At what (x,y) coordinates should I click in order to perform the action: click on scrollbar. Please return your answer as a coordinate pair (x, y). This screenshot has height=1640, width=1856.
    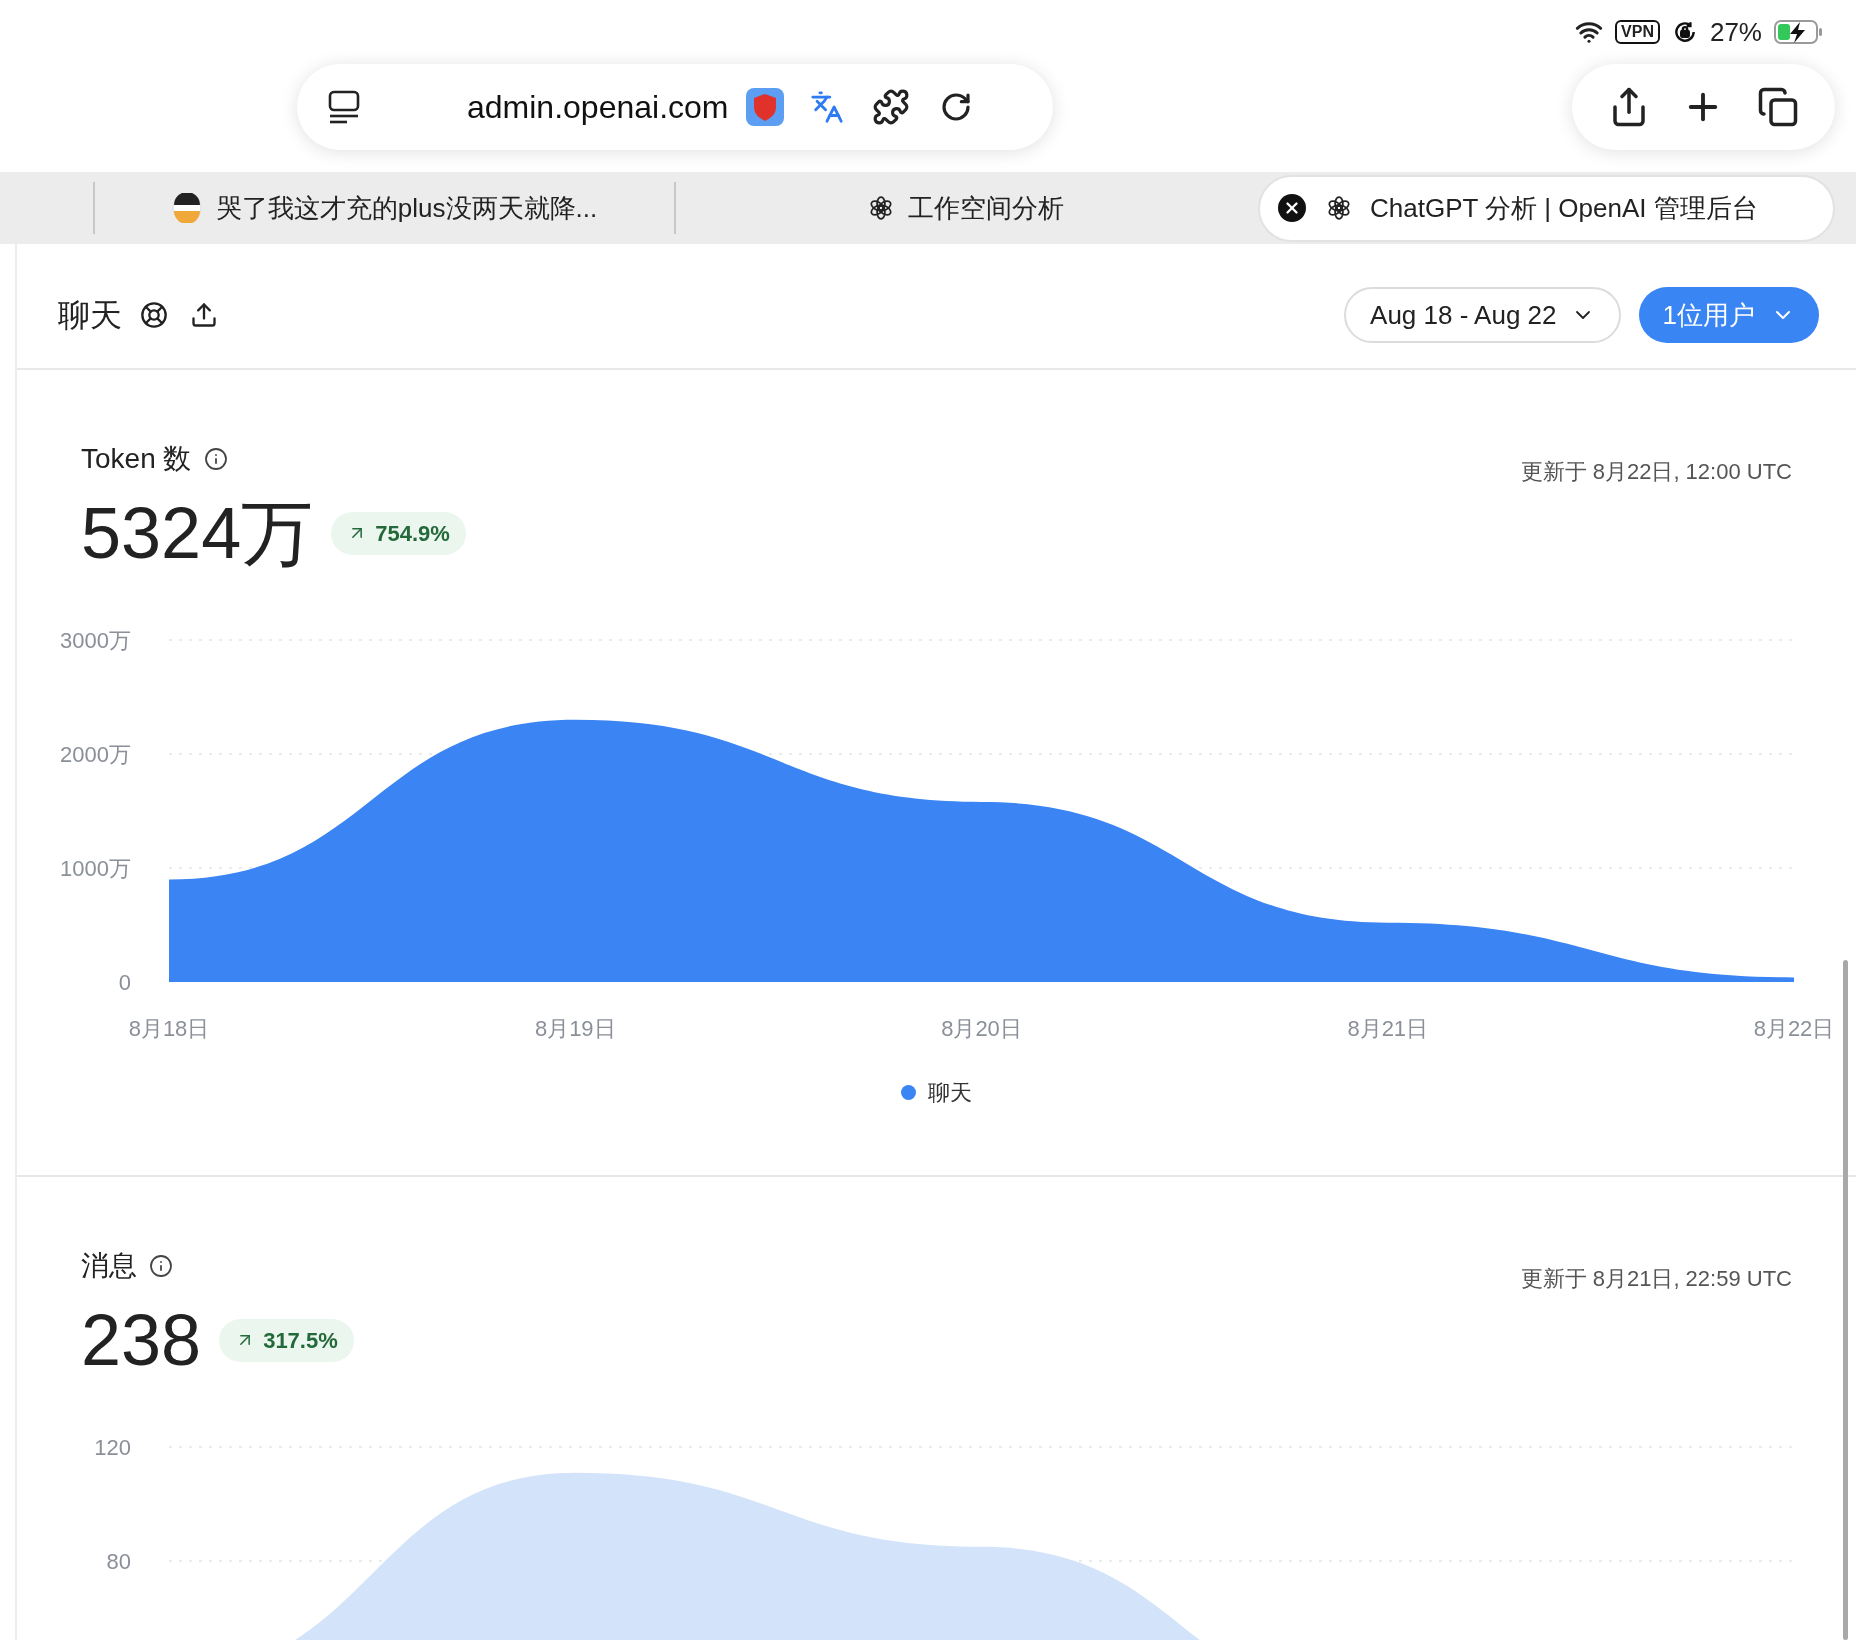
    Looking at the image, I should click on (1845, 1300).